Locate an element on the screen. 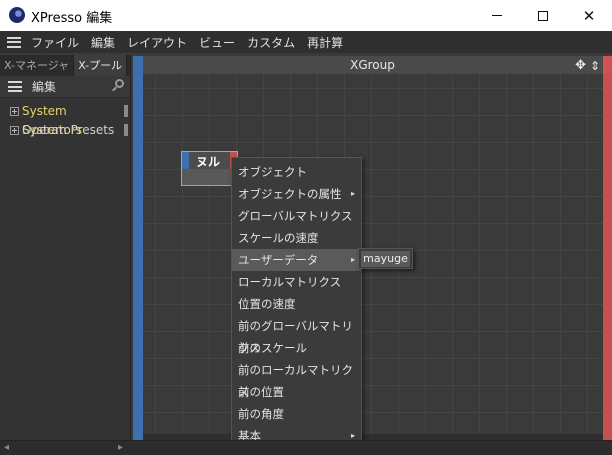 This screenshot has width=612, height=455. minimize-button is located at coordinates (497, 15).